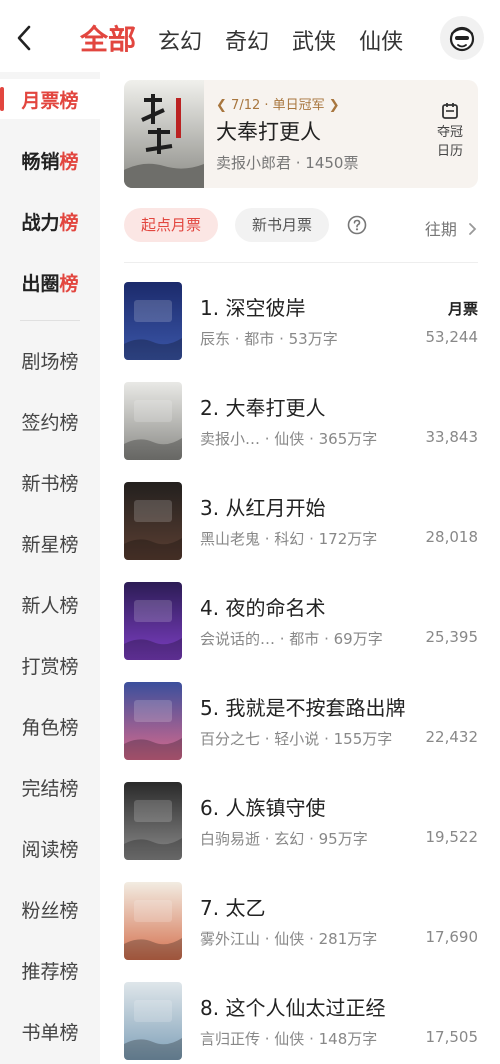 This screenshot has height=1064, width=500. What do you see at coordinates (40, 161) in the screenshot?
I see `sidebar-item-label: 畅销` at bounding box center [40, 161].